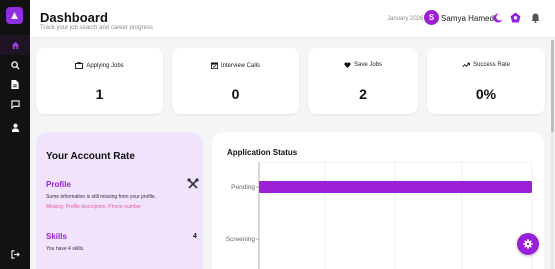  I want to click on tools-icon, so click(193, 183).